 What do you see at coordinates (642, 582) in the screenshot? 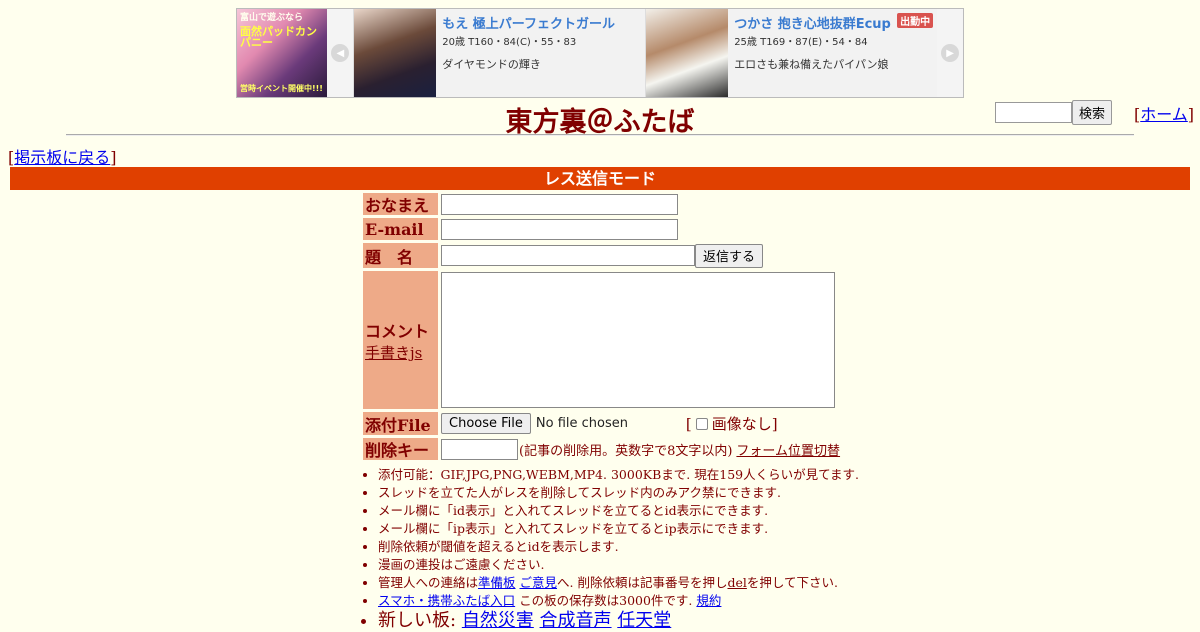
I see `rule-text: へ. 削除依頼は記事番号を押し` at bounding box center [642, 582].